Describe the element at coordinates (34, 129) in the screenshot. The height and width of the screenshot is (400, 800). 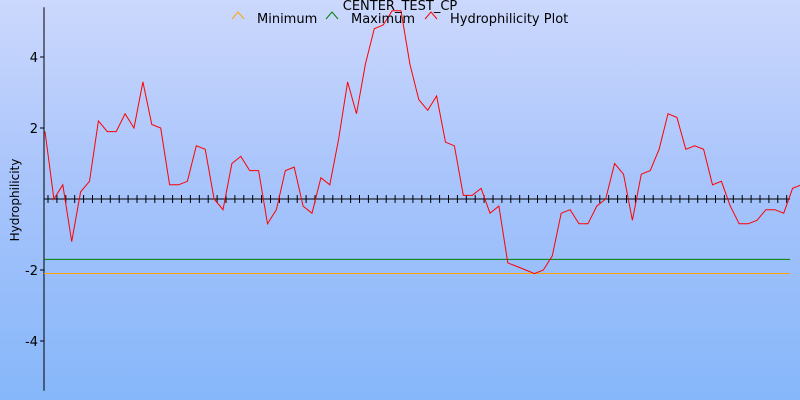
I see `y-tick-label: 2` at that location.